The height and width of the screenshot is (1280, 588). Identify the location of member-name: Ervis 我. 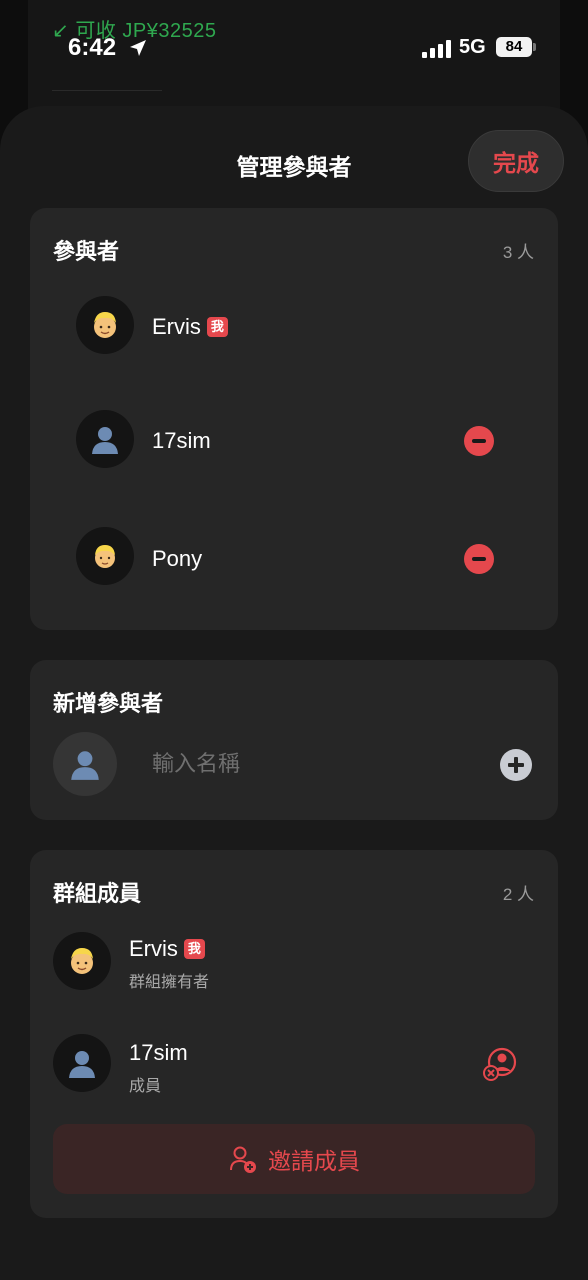
(167, 949).